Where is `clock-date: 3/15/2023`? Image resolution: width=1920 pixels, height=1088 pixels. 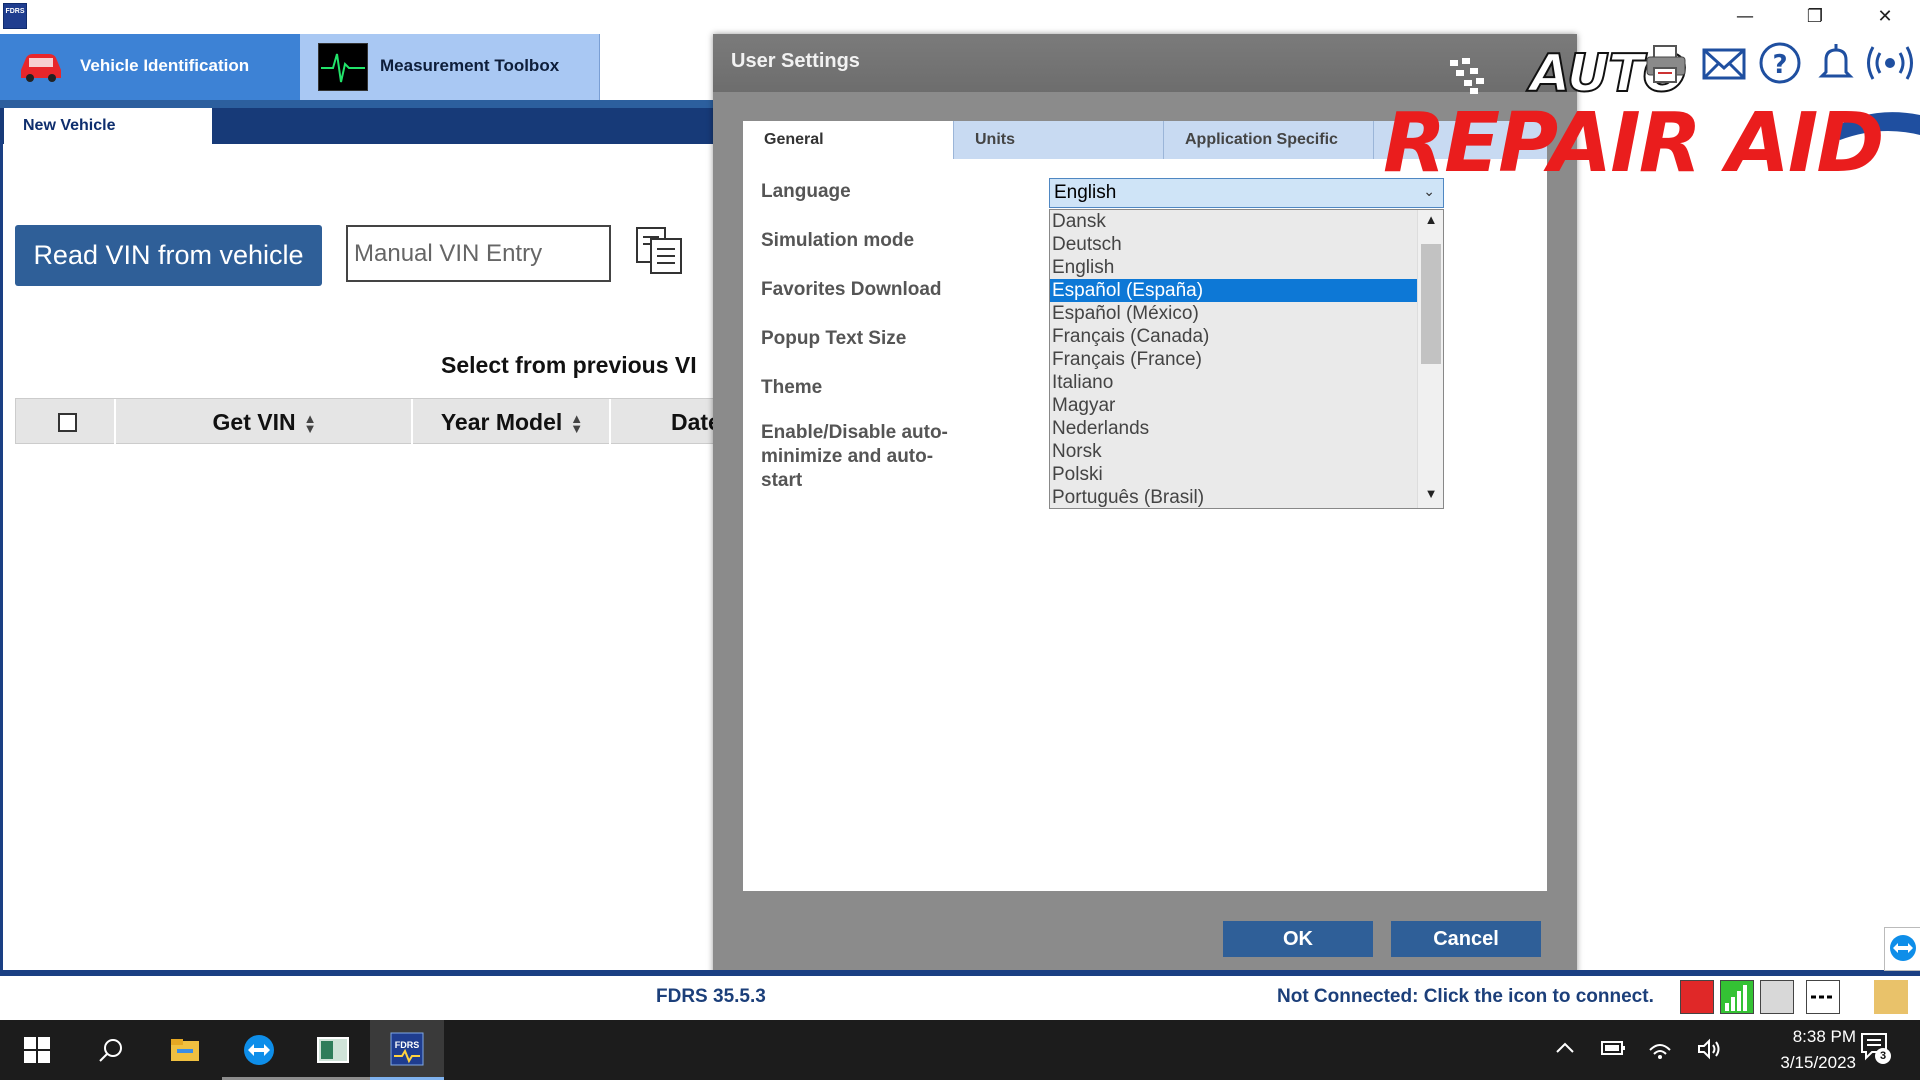 clock-date: 3/15/2023 is located at coordinates (1818, 1062).